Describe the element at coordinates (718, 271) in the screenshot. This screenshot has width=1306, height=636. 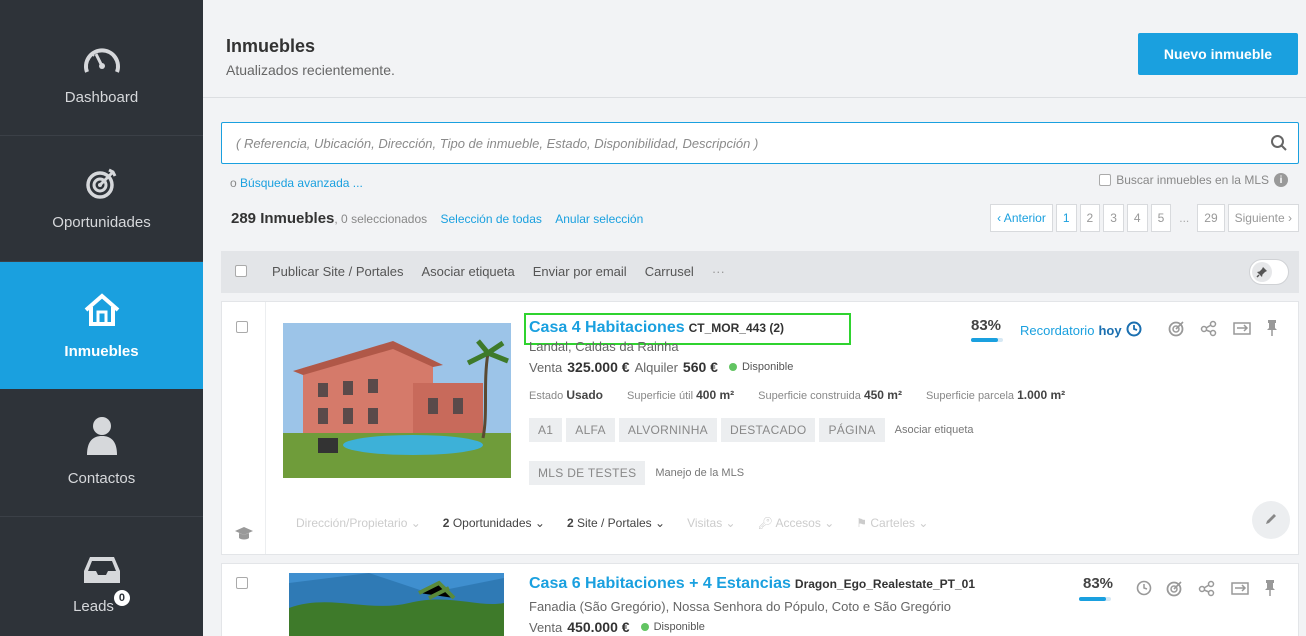
I see `more-actions: ···` at that location.